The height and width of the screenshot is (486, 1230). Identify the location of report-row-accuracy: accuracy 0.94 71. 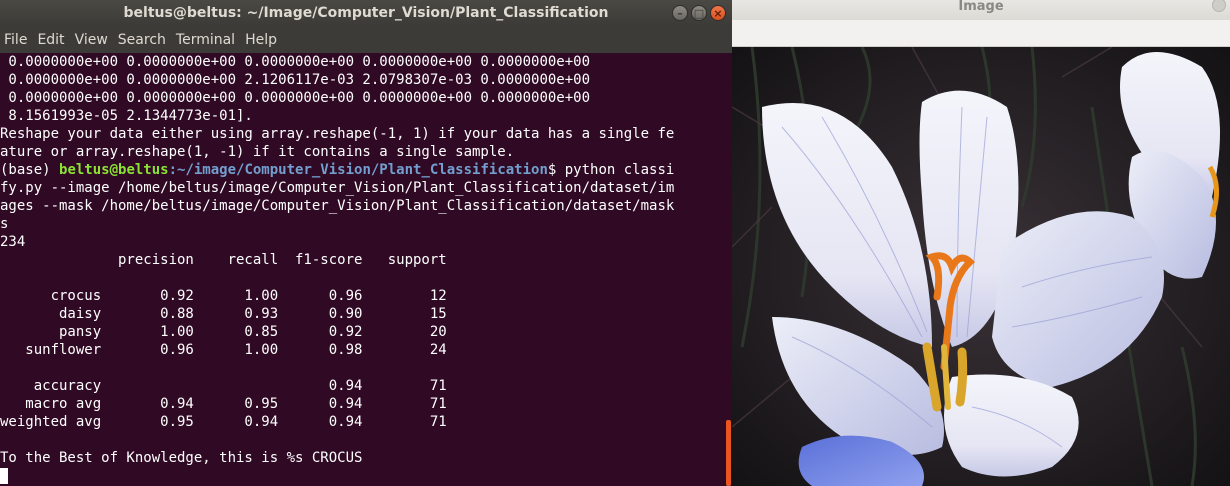
(223, 386).